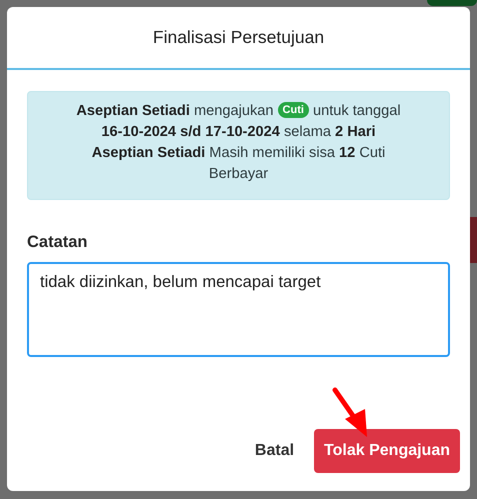 The image size is (477, 499). I want to click on remaining-text: Aseptian Setiadi Masih memiliki sisa 12 Cuti Berbayar, so click(238, 164).